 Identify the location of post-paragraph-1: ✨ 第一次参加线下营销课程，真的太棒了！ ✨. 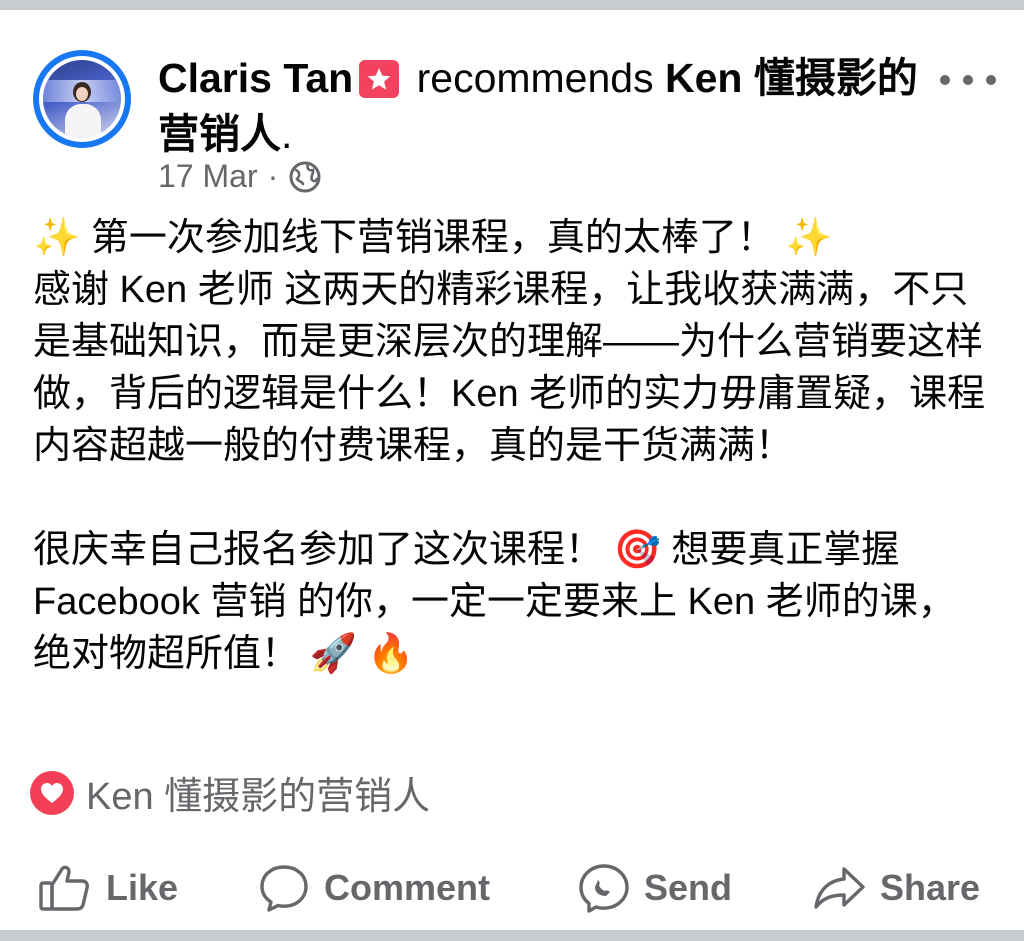
(433, 238).